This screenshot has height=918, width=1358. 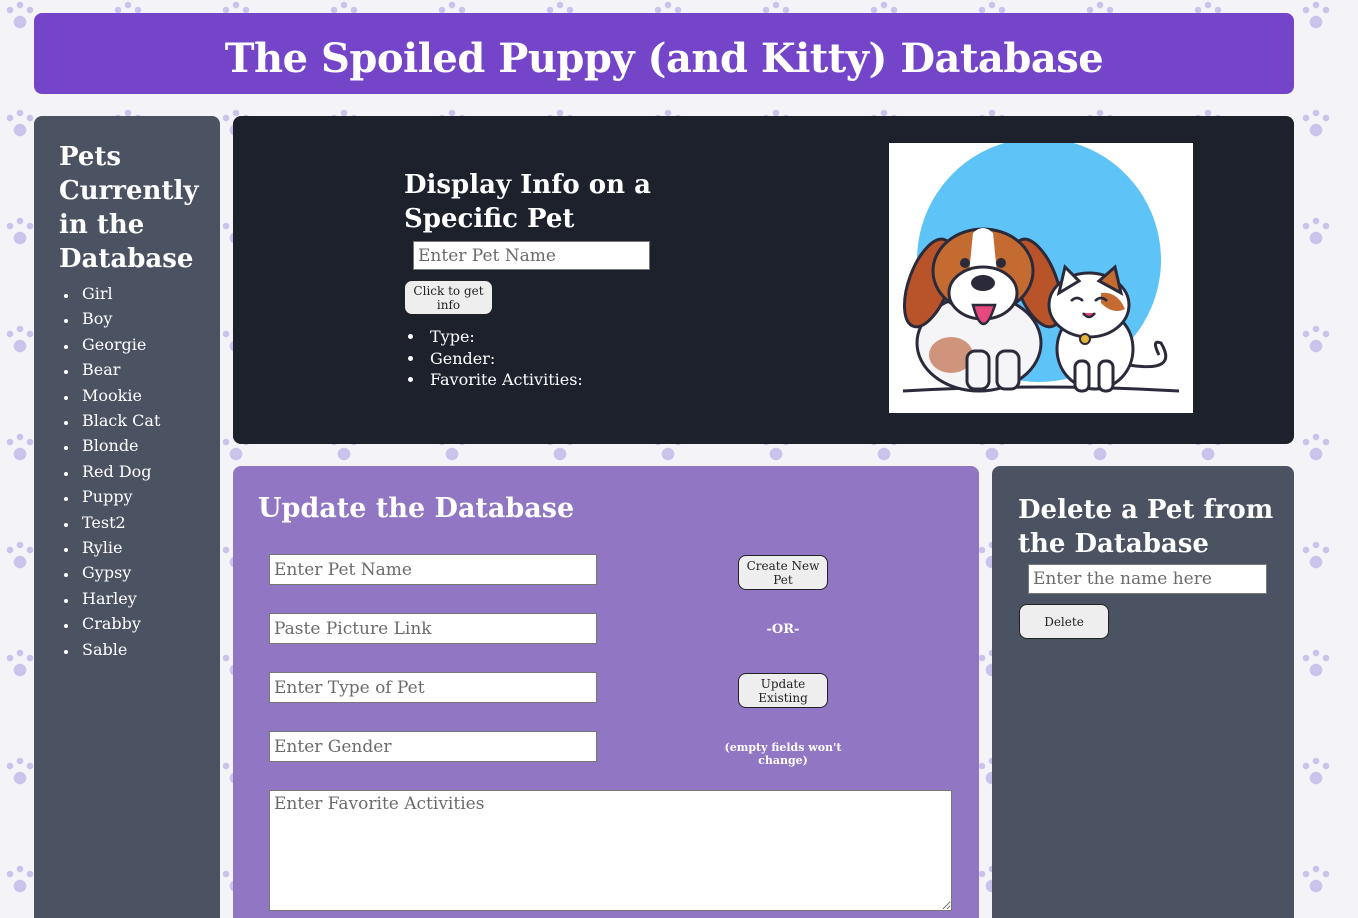 What do you see at coordinates (1147, 579) in the screenshot?
I see `delete-pet-name-input` at bounding box center [1147, 579].